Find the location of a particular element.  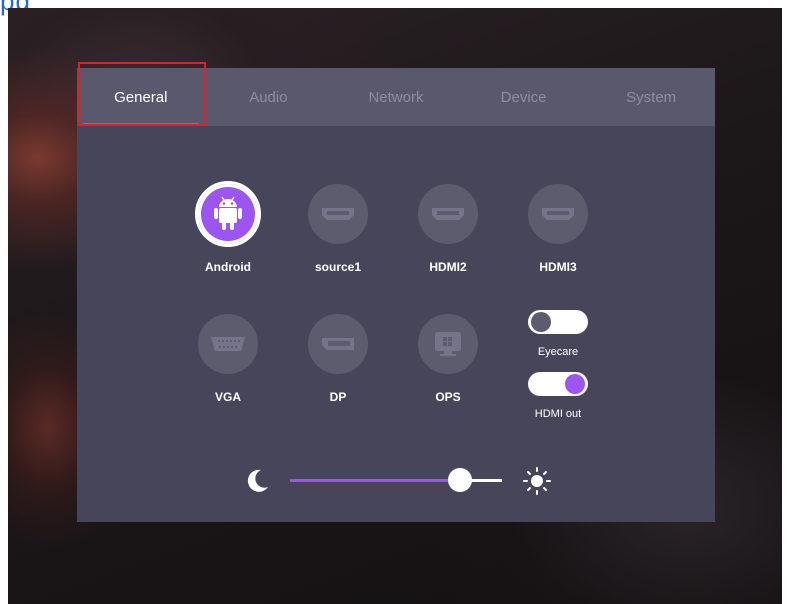

source-source1: source1 is located at coordinates (338, 229).